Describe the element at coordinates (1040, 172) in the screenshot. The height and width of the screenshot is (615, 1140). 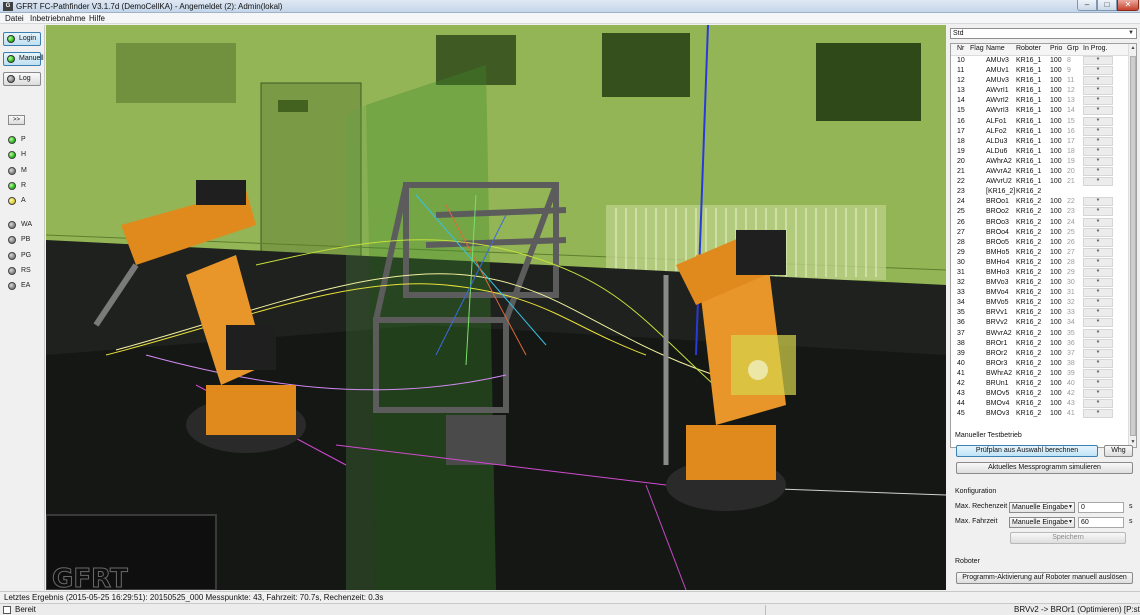
I see `table-row: 21 AWvrA2 KR16_1 100 20 *` at that location.